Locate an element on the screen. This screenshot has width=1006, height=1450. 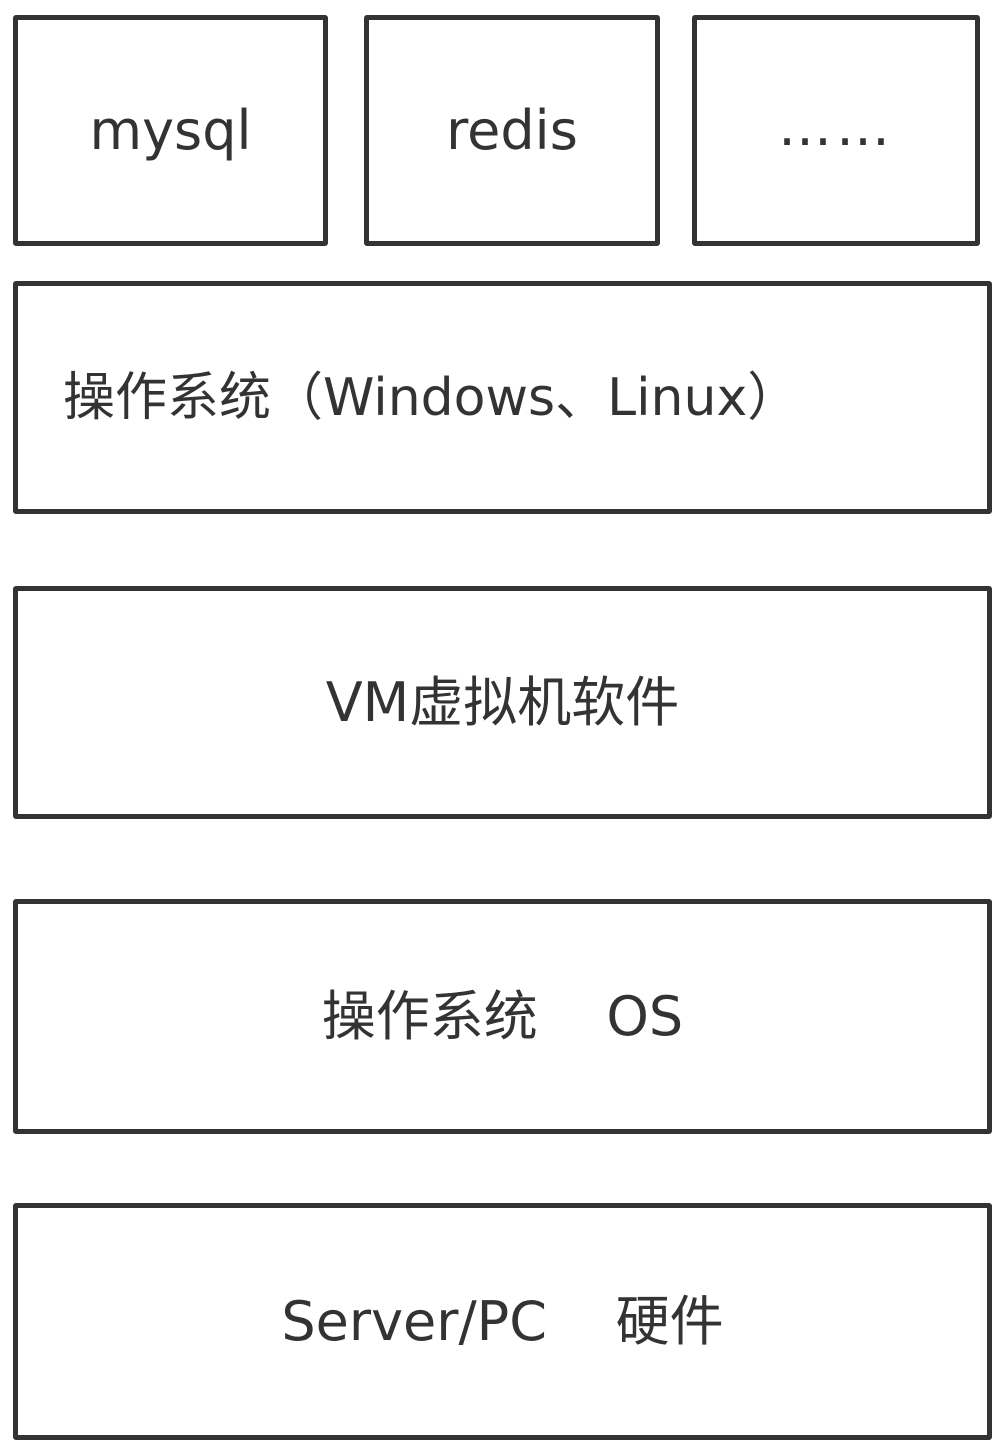
vm-software-label: VM虚拟机软件 is located at coordinates (502, 702).